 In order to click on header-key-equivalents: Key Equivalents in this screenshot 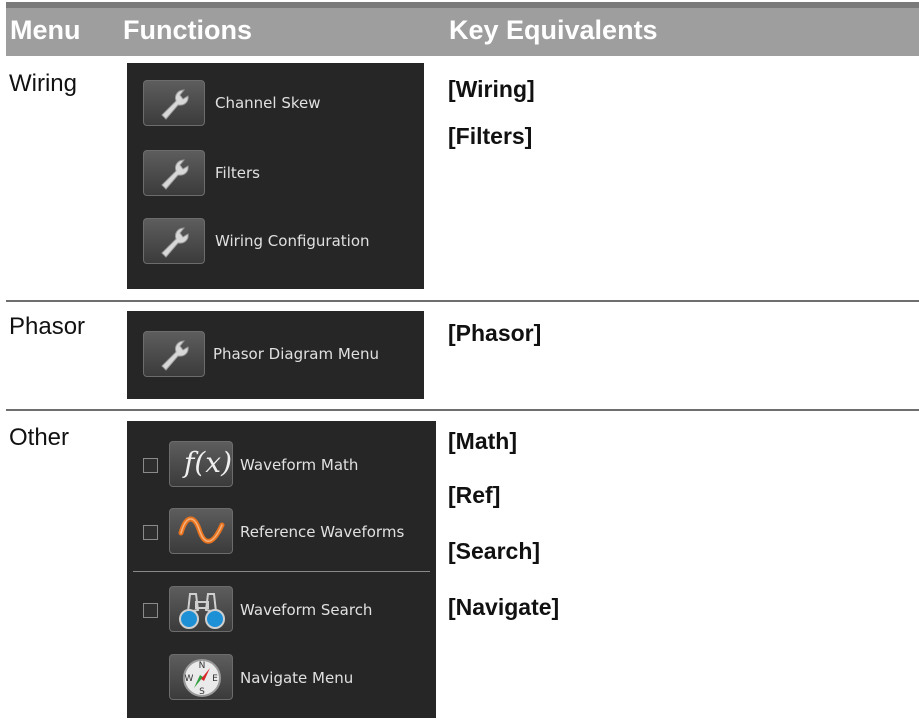, I will do `click(553, 30)`.